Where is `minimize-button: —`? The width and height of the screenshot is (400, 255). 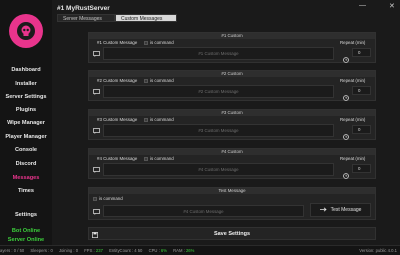
minimize-button: — is located at coordinates (362, 5).